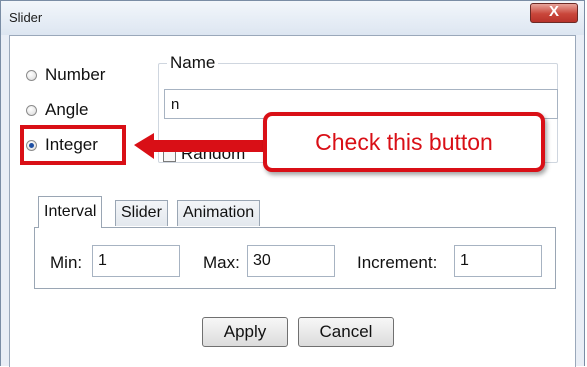 The image size is (587, 367). I want to click on integer-highlight-box, so click(73, 145).